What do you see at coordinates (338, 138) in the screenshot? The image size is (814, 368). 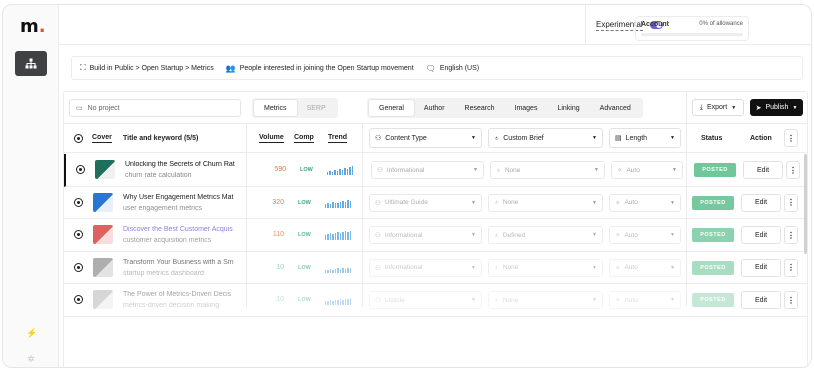 I see `col-trend: Trend` at bounding box center [338, 138].